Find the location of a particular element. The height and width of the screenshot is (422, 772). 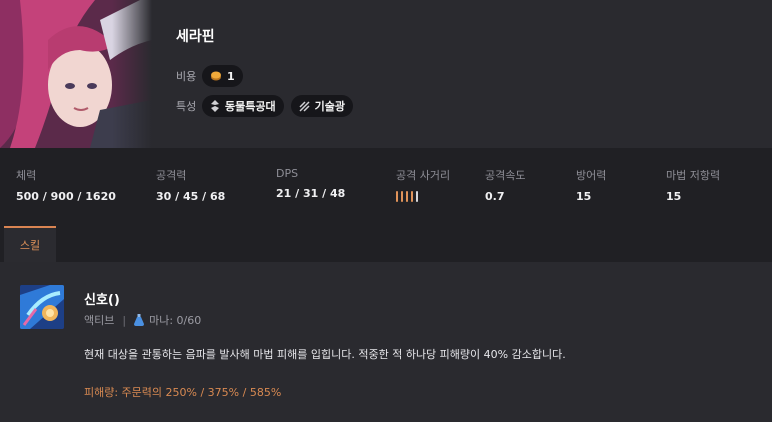

stat-value: 30 / 45 / 68 is located at coordinates (191, 196).